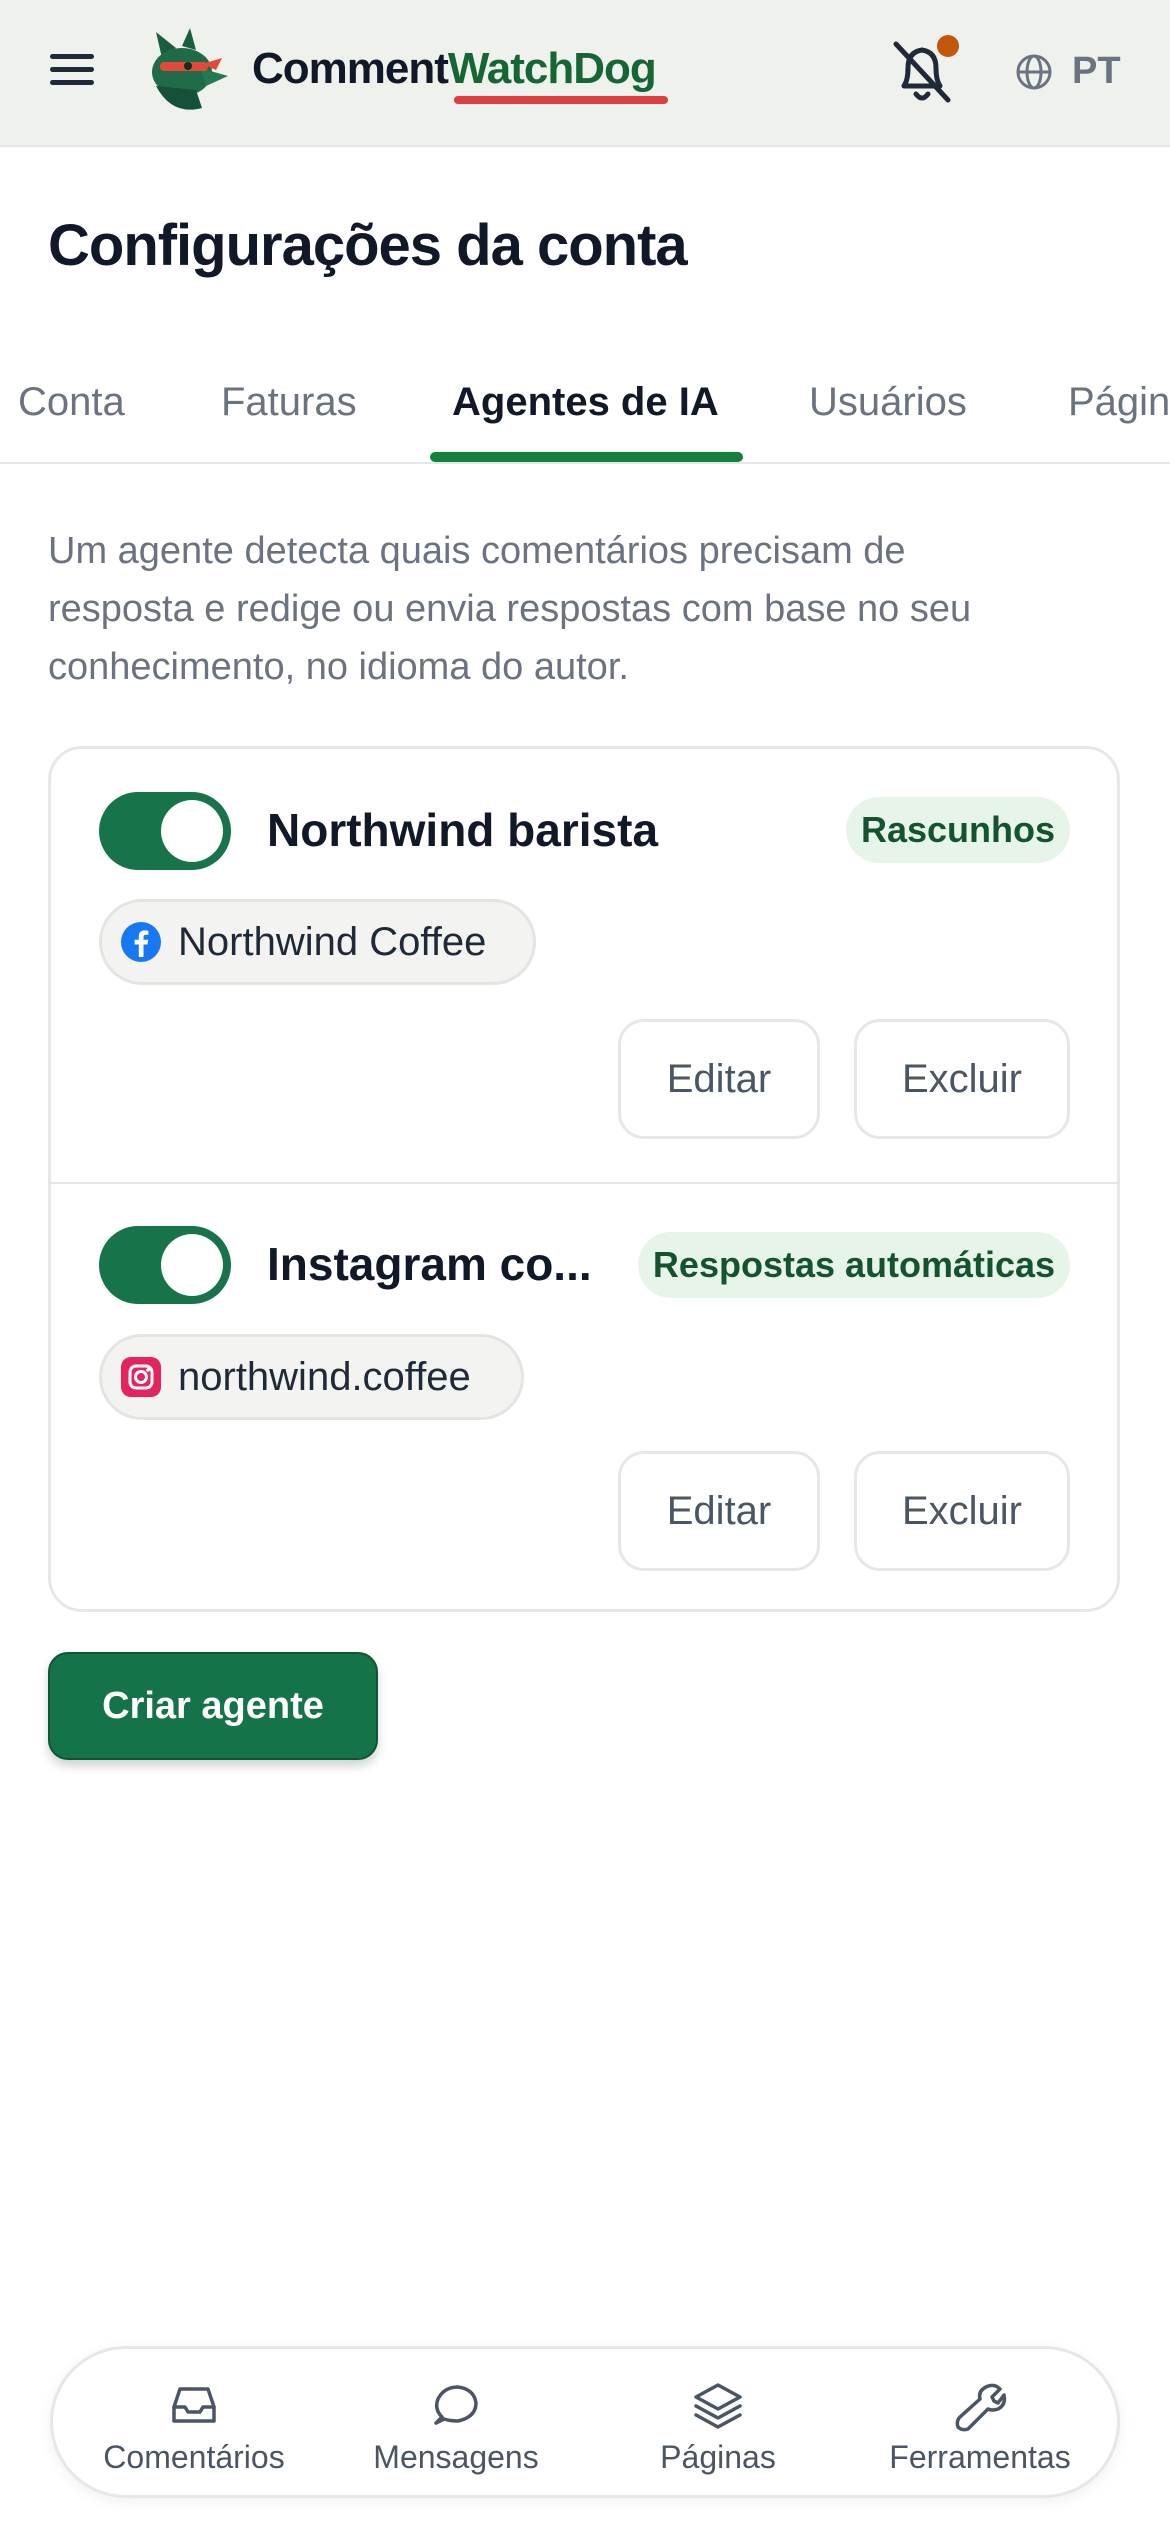  I want to click on agent-divider, so click(584, 1183).